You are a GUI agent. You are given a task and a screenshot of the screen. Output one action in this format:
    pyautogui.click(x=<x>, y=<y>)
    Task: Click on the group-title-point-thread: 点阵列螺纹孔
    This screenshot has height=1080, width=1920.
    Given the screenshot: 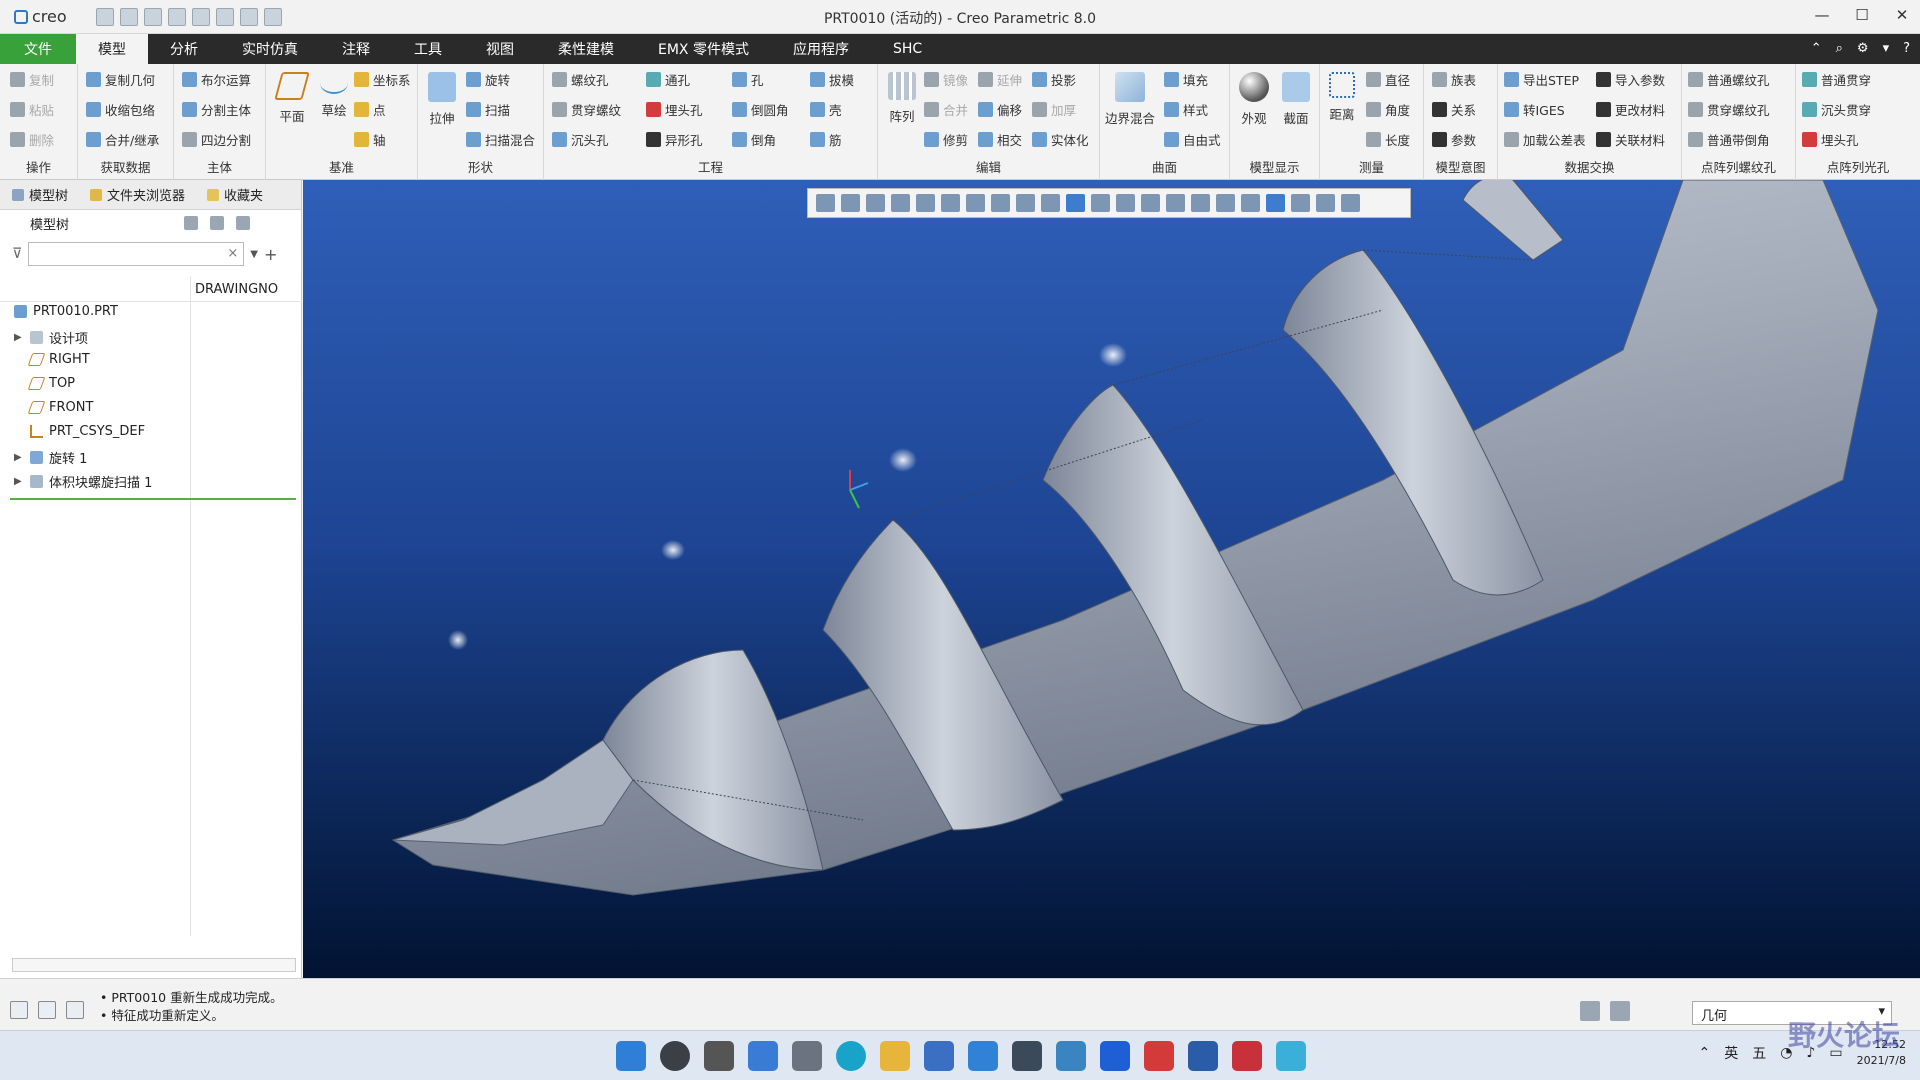 What is the action you would take?
    pyautogui.click(x=1738, y=166)
    